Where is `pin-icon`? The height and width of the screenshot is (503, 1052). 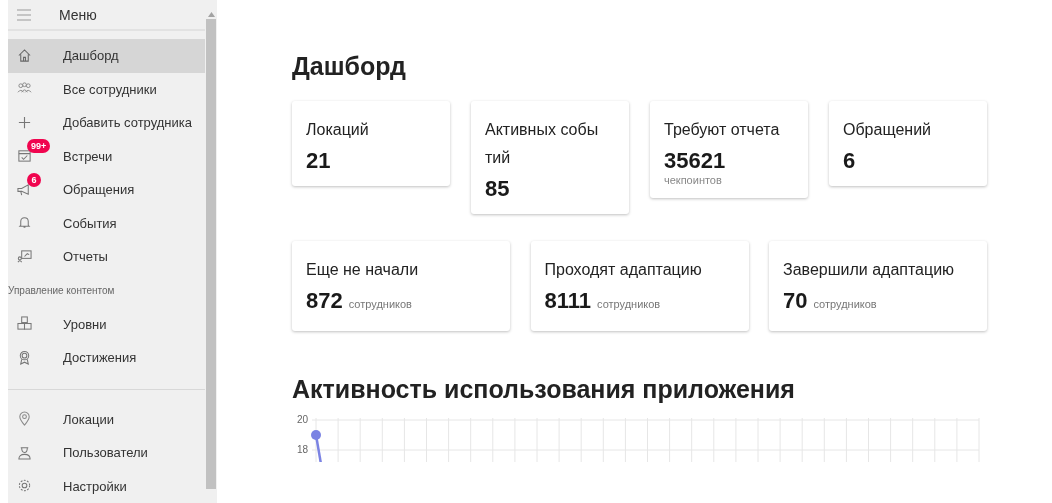
pin-icon is located at coordinates (24, 419).